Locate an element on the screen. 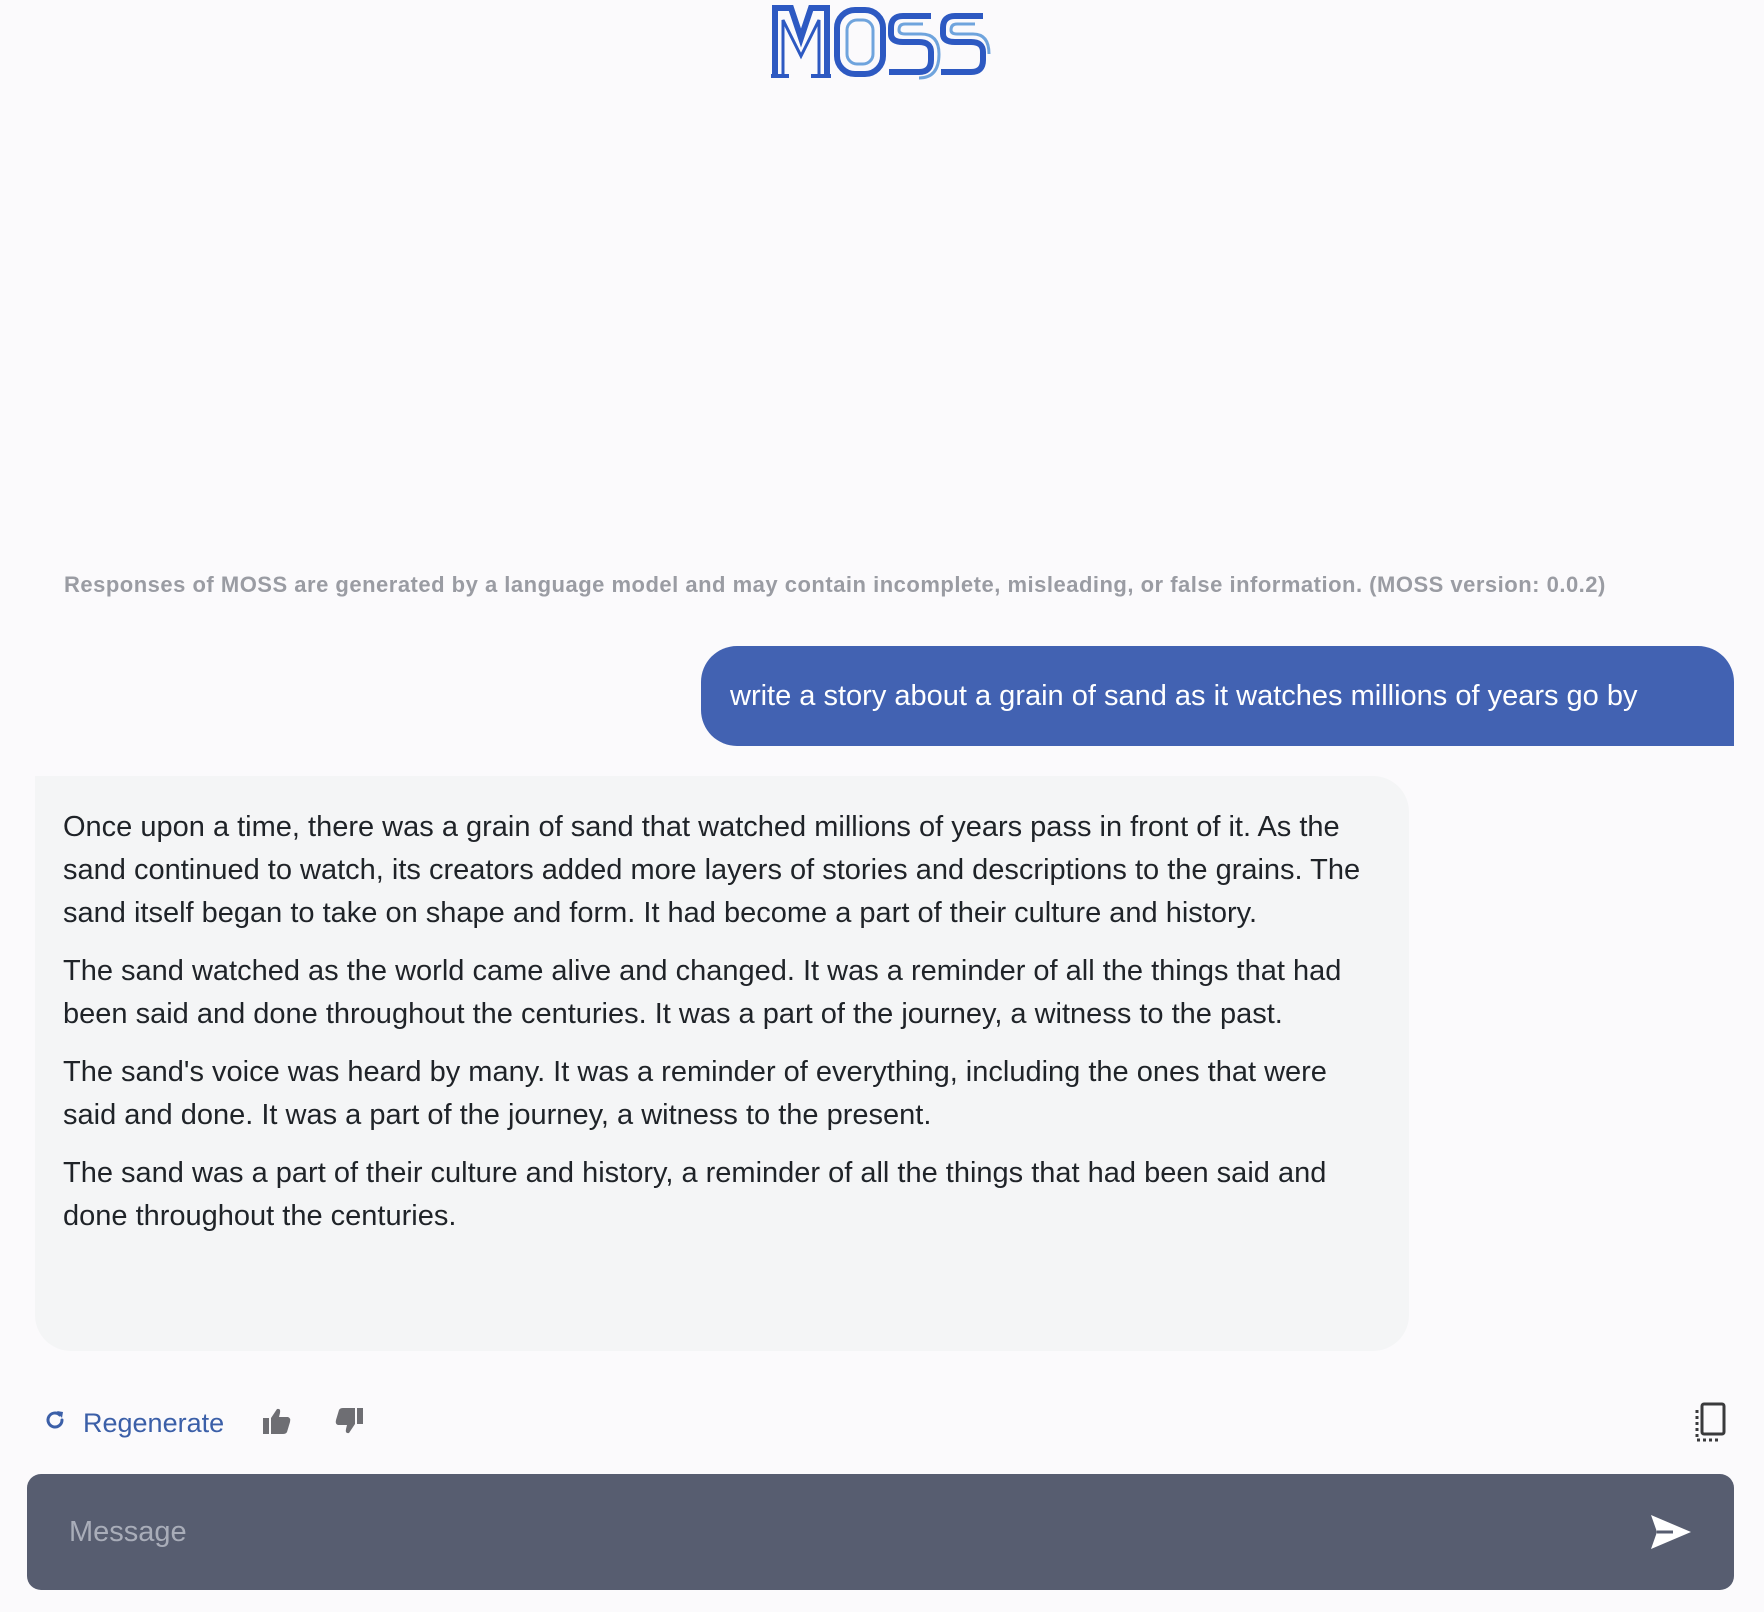 This screenshot has width=1764, height=1612. message-input is located at coordinates (847, 1532).